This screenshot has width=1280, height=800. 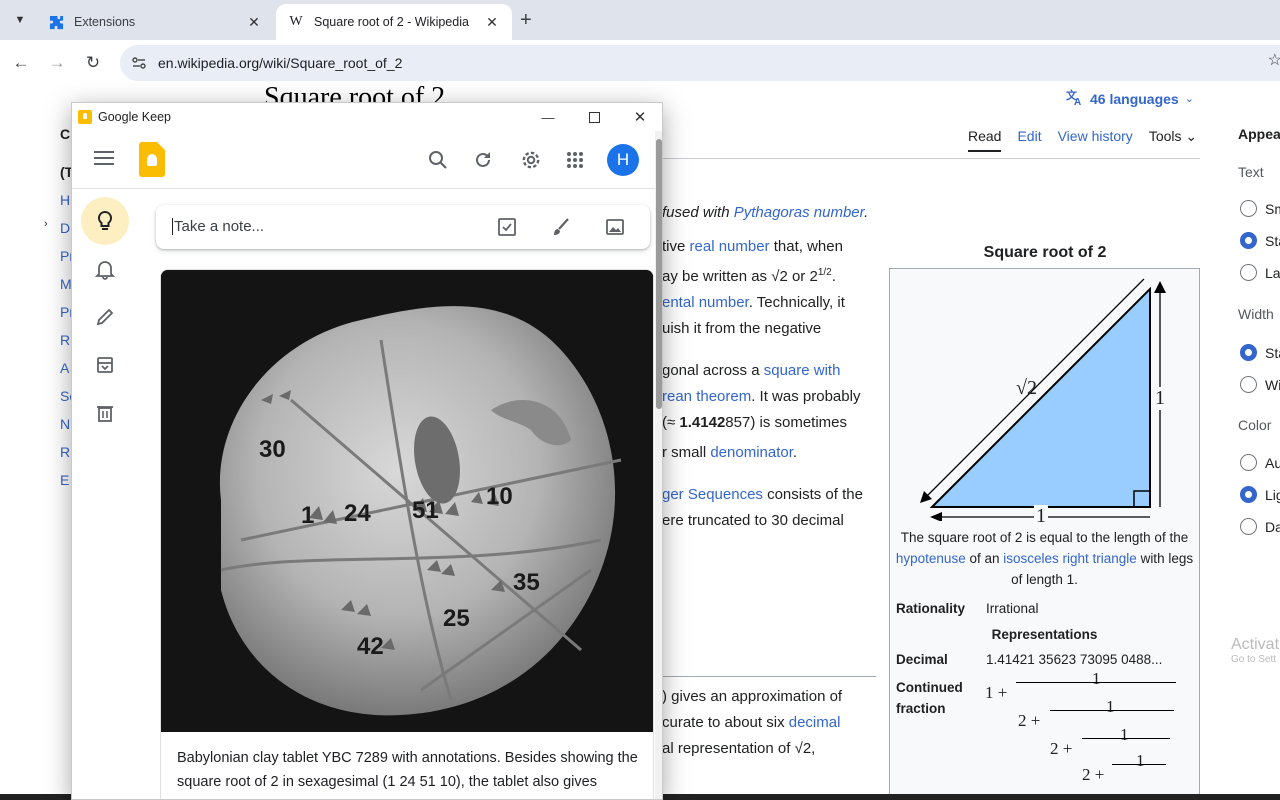 What do you see at coordinates (1260, 272) in the screenshot?
I see `radio-text-large: Lar` at bounding box center [1260, 272].